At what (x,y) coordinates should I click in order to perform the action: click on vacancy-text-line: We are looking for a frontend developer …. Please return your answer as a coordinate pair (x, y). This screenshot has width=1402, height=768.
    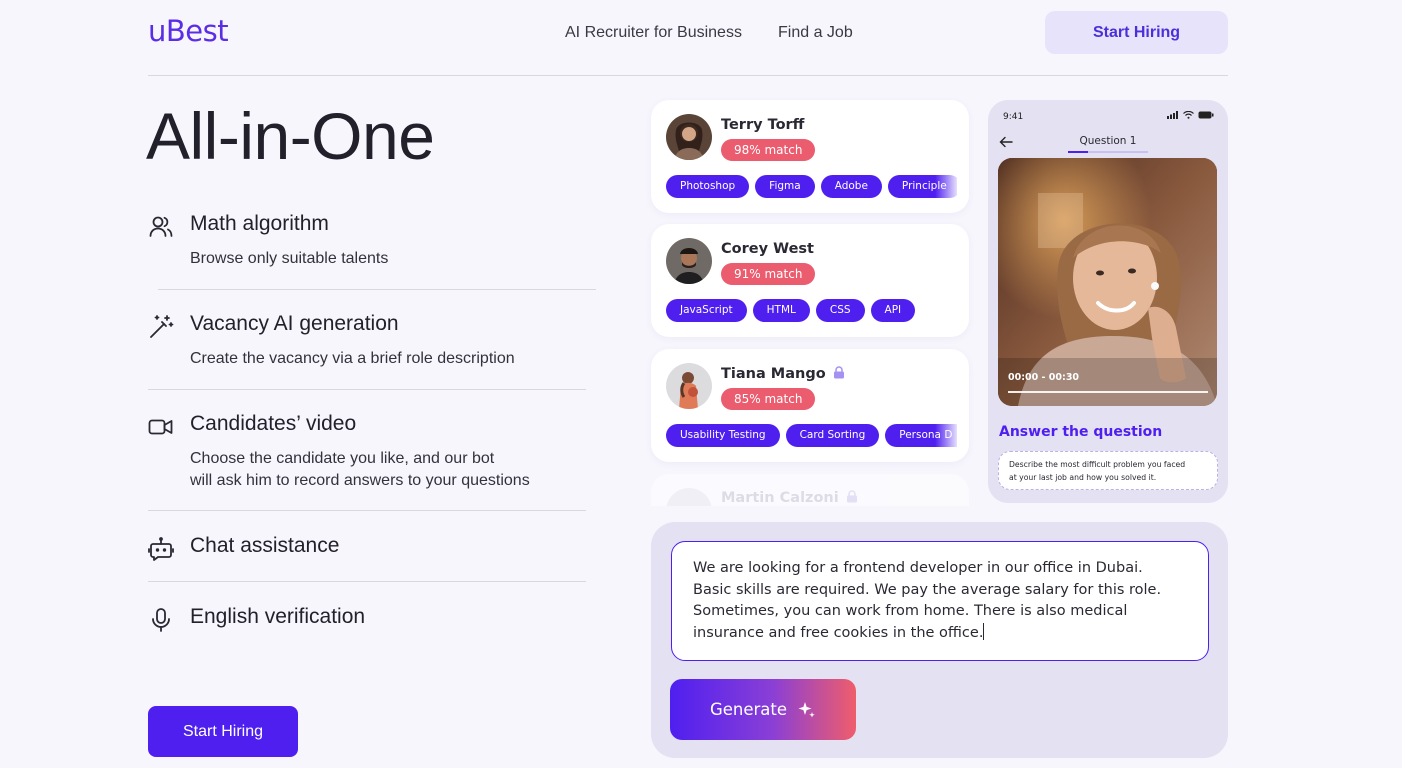
    Looking at the image, I should click on (918, 568).